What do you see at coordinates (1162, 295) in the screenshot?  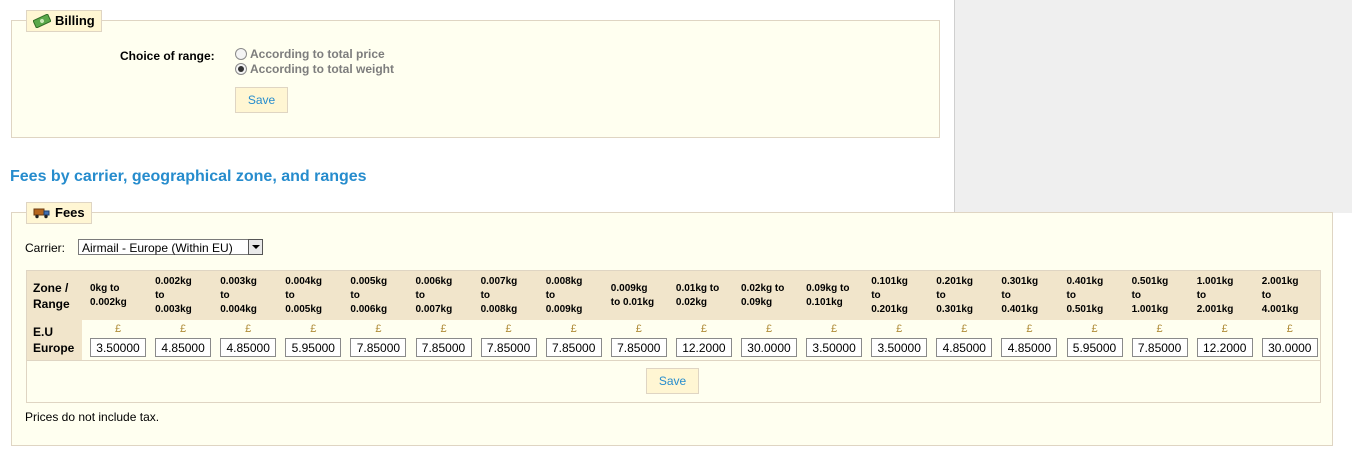 I see `range-header: 0.501kg to 1.001kg` at bounding box center [1162, 295].